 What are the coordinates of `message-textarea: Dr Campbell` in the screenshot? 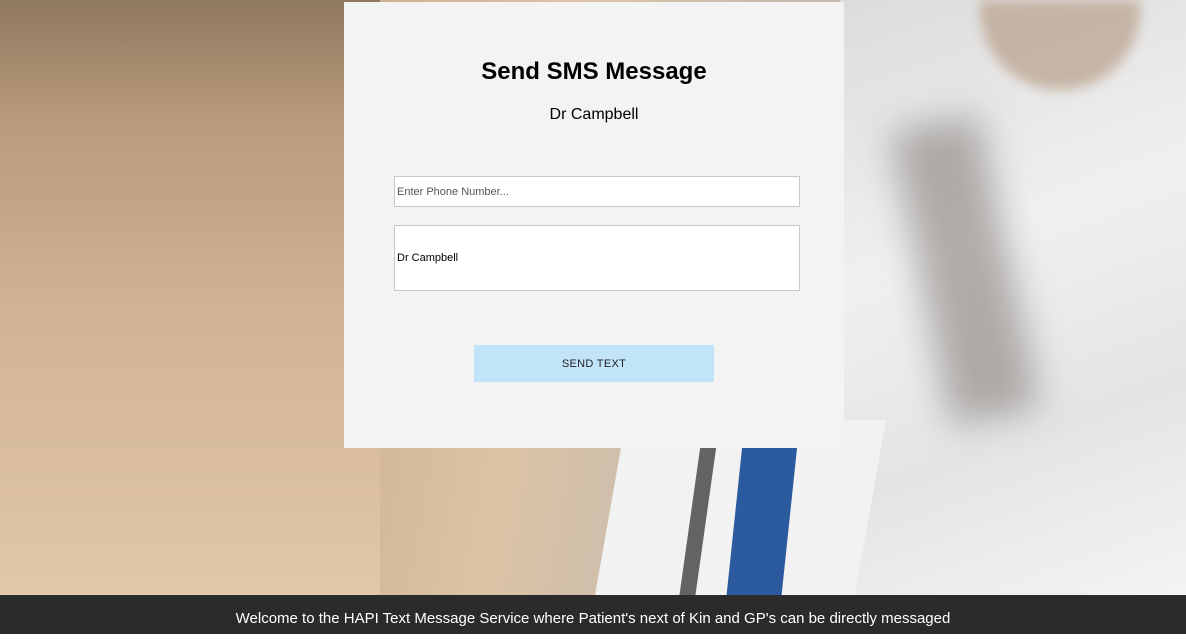 It's located at (597, 258).